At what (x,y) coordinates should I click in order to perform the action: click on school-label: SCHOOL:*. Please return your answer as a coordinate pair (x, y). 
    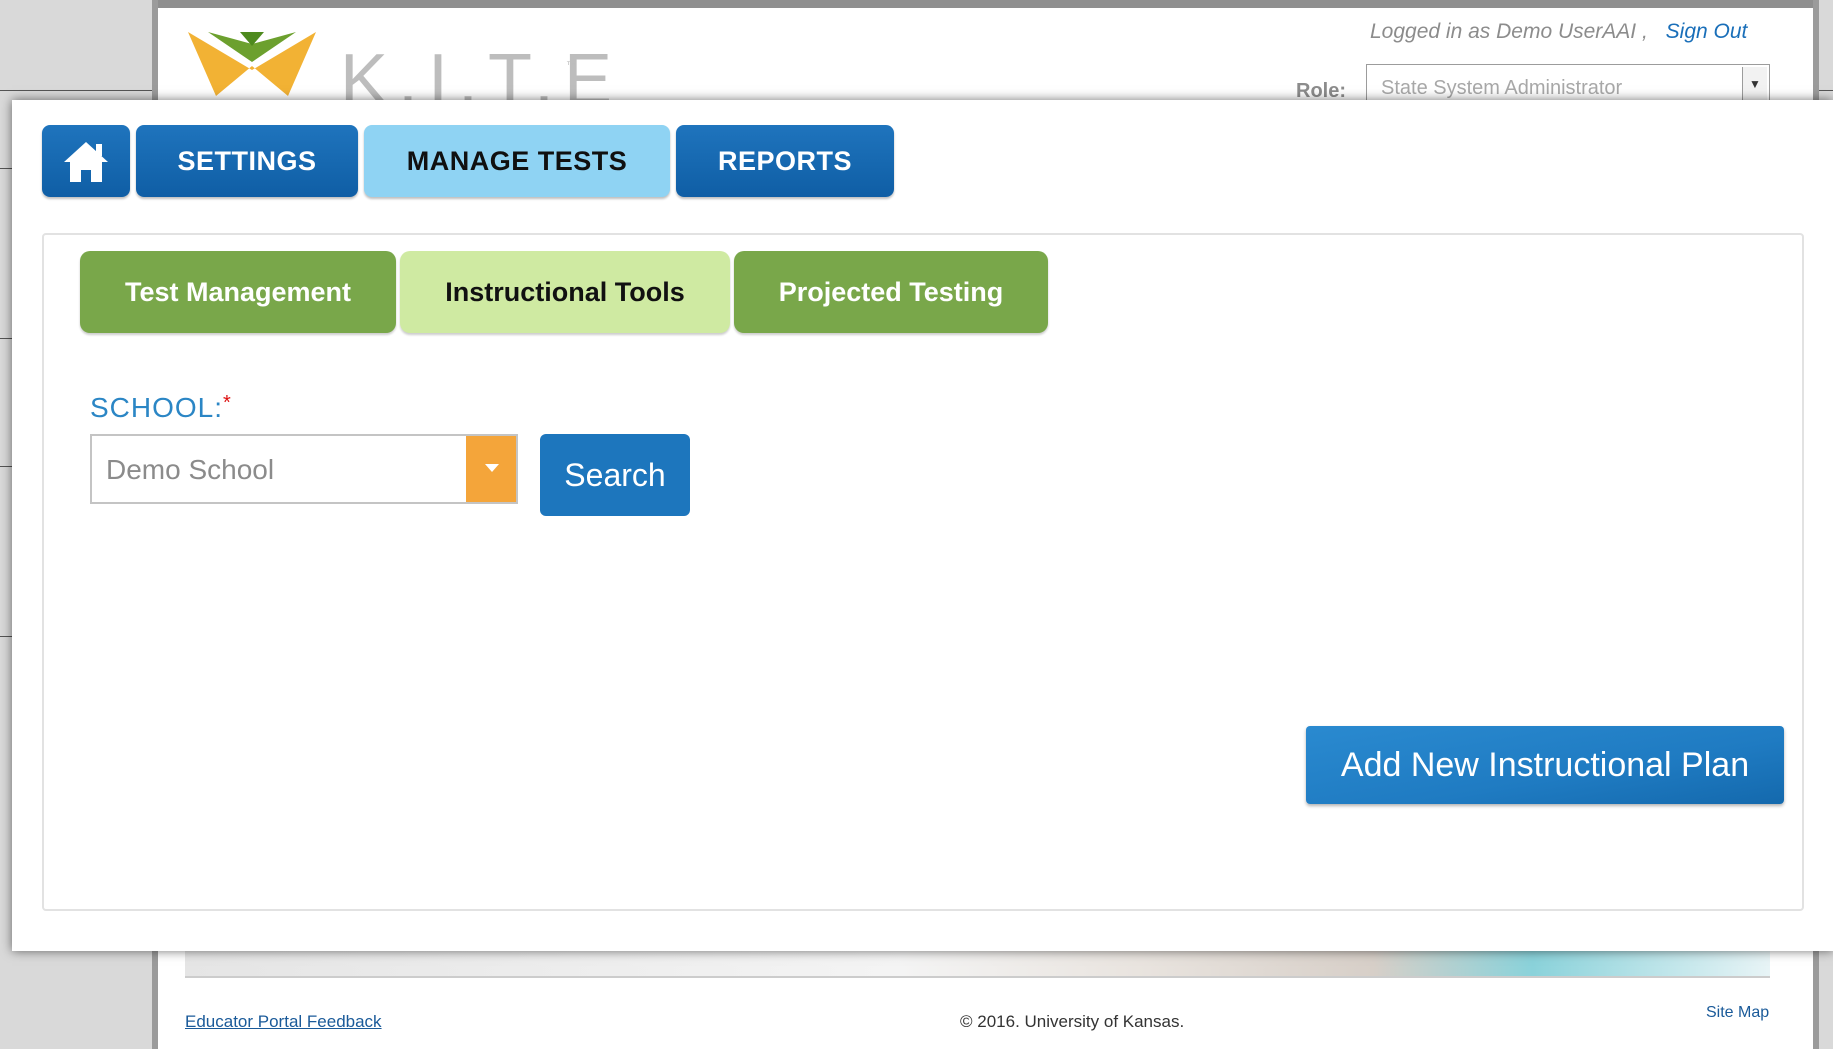
    Looking at the image, I should click on (161, 408).